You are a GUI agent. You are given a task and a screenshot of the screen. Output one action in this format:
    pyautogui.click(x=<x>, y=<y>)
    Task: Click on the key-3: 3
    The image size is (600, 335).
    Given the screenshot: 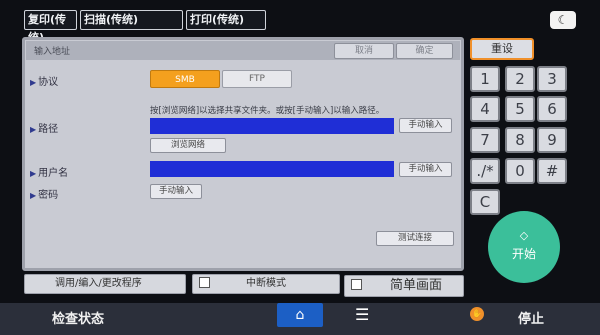 What is the action you would take?
    pyautogui.click(x=552, y=79)
    